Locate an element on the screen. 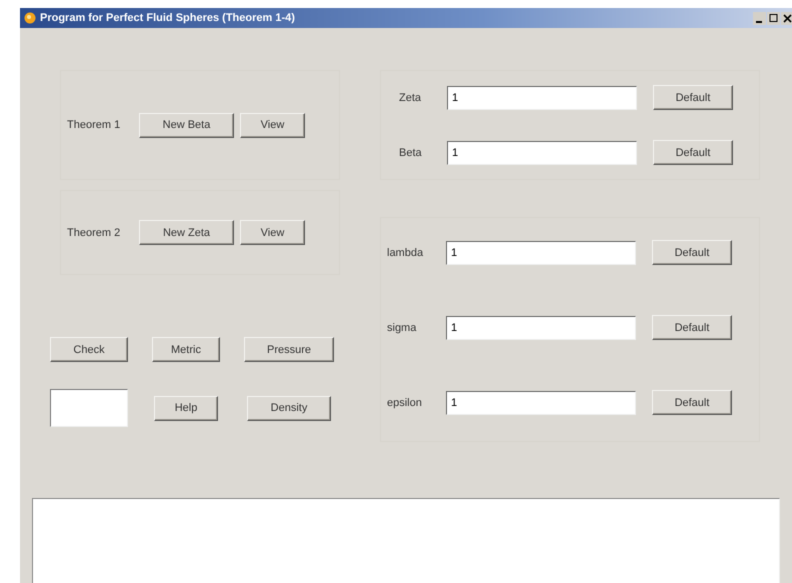 The width and height of the screenshot is (792, 583). theorem-label: Theorem 2 is located at coordinates (94, 232).